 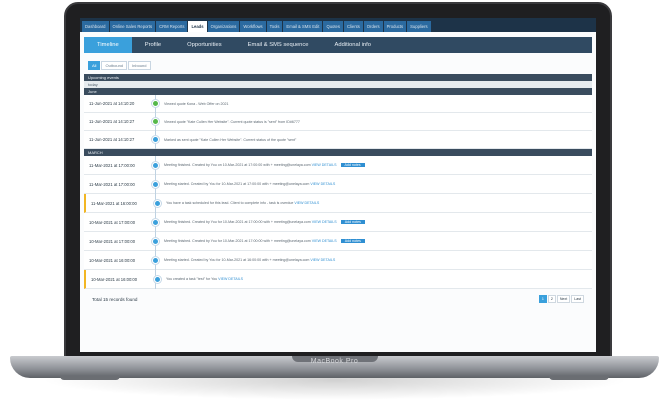 What do you see at coordinates (204, 45) in the screenshot?
I see `tab-opportunities: Opportunities` at bounding box center [204, 45].